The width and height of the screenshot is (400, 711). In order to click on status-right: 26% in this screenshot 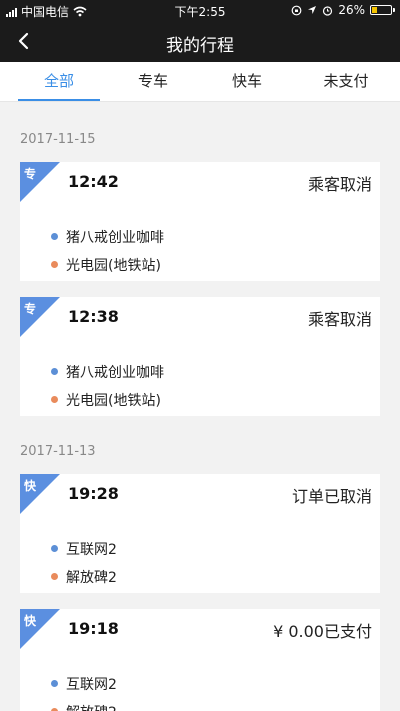, I will do `click(343, 10)`.